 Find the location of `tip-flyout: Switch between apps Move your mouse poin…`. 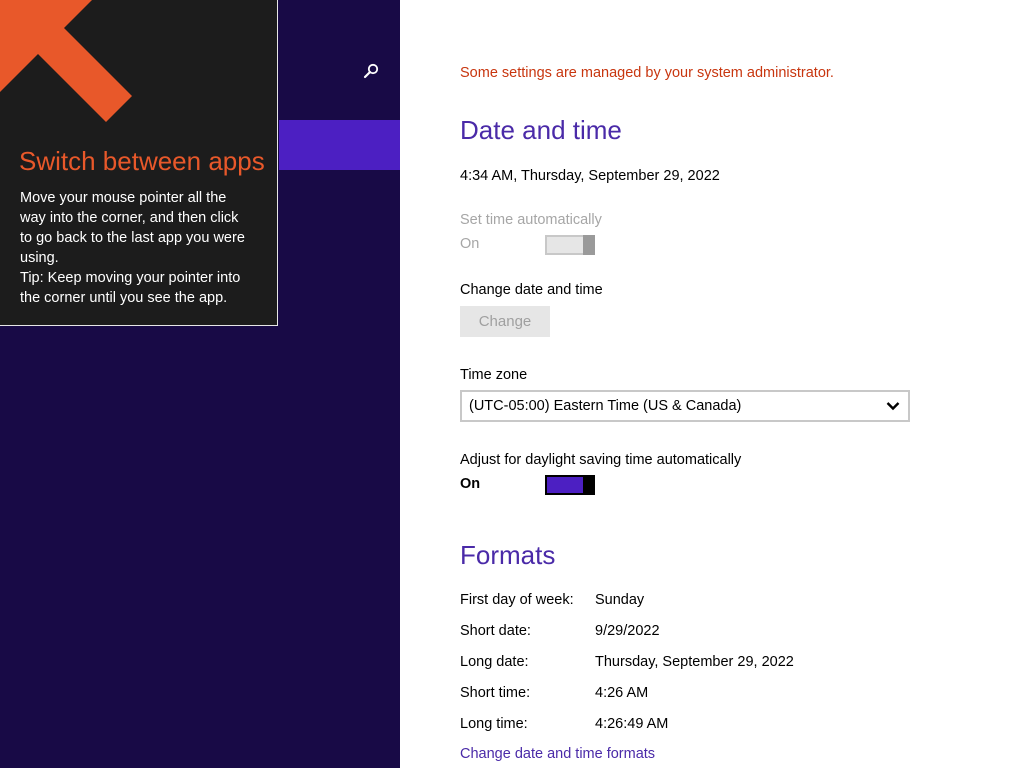

tip-flyout: Switch between apps Move your mouse poin… is located at coordinates (139, 163).